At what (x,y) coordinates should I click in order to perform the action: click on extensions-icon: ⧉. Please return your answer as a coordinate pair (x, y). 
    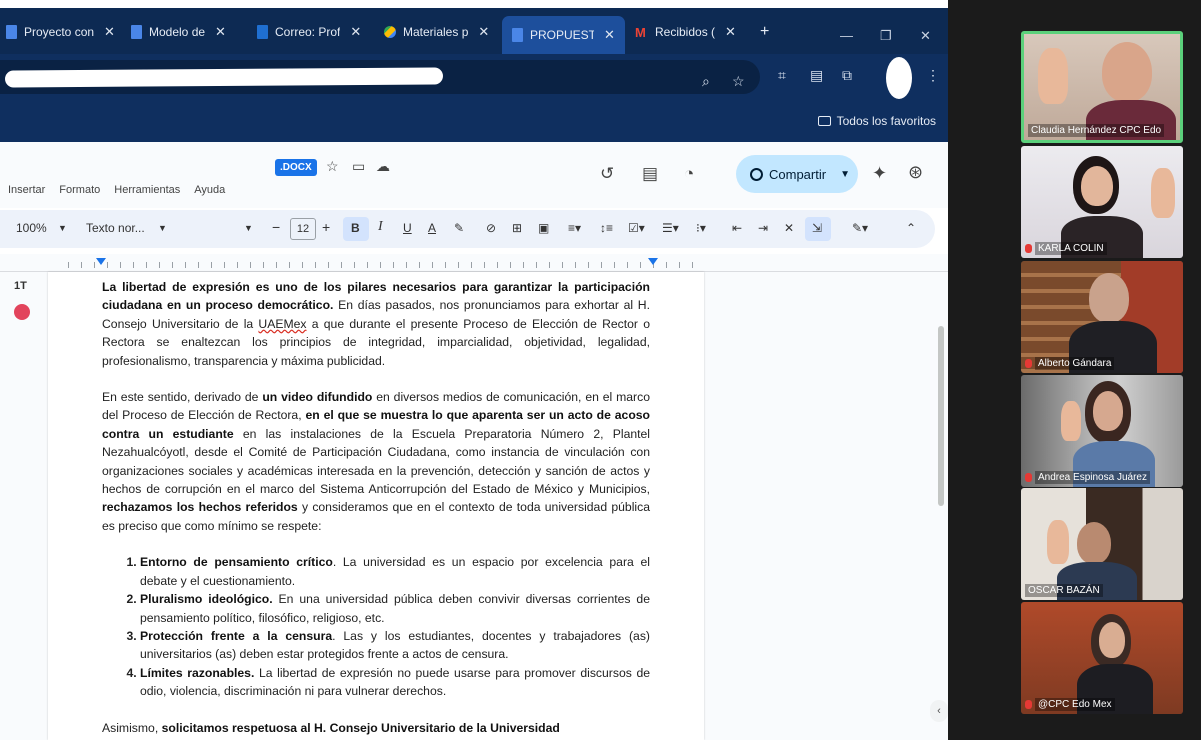
    Looking at the image, I should click on (847, 75).